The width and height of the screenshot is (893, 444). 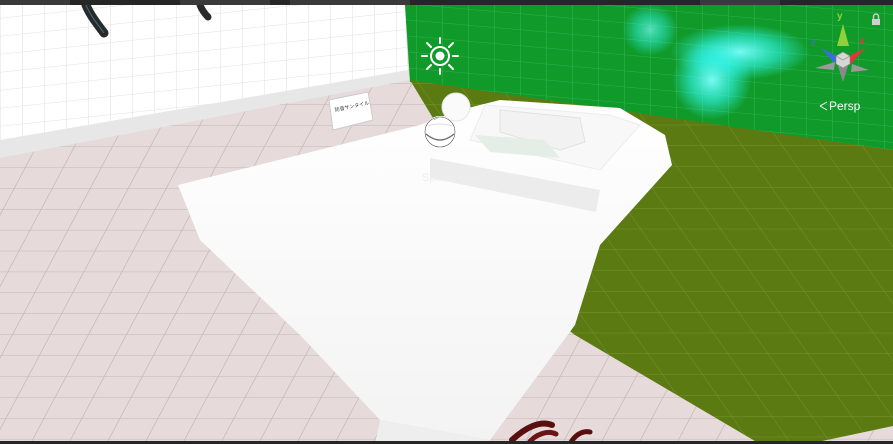 I want to click on gizmo-axis-z-label: z, so click(x=813, y=44).